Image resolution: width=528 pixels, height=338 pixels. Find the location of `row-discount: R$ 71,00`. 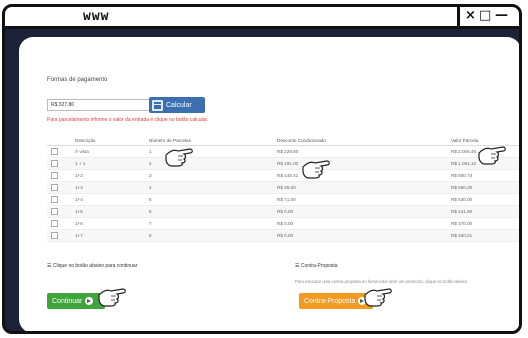

row-discount: R$ 71,00 is located at coordinates (286, 199).